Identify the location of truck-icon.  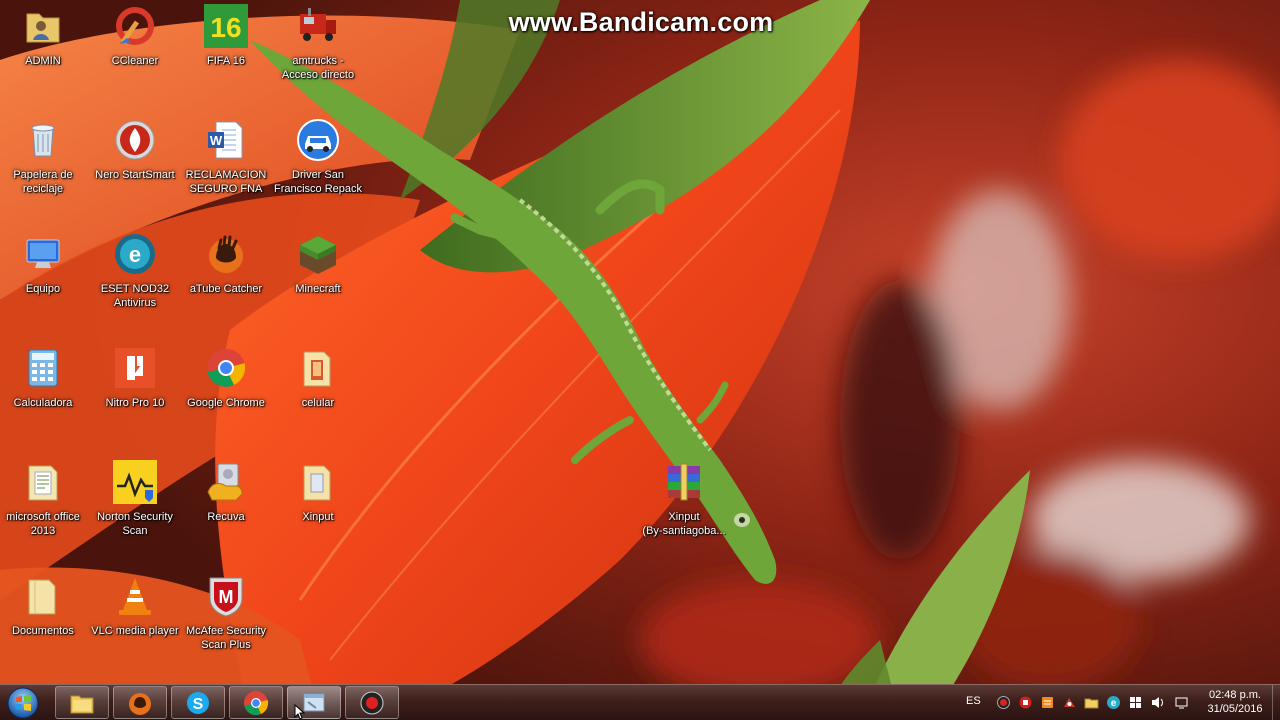
(318, 26).